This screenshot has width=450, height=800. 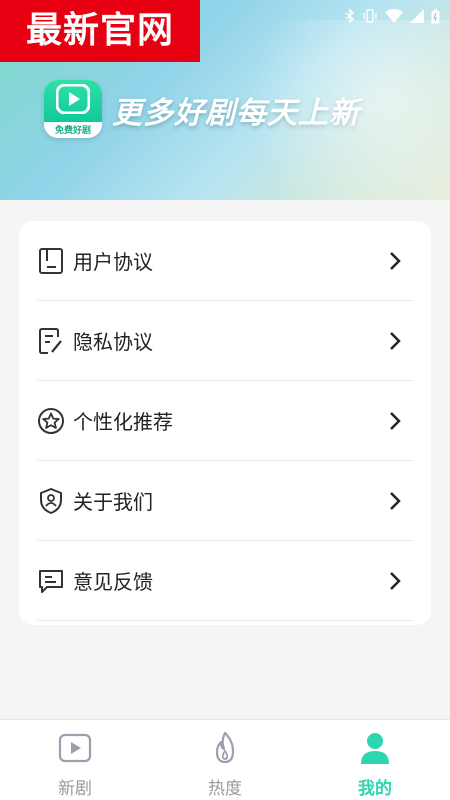 I want to click on banner-slogan: 更多好剧每天上新, so click(x=236, y=113).